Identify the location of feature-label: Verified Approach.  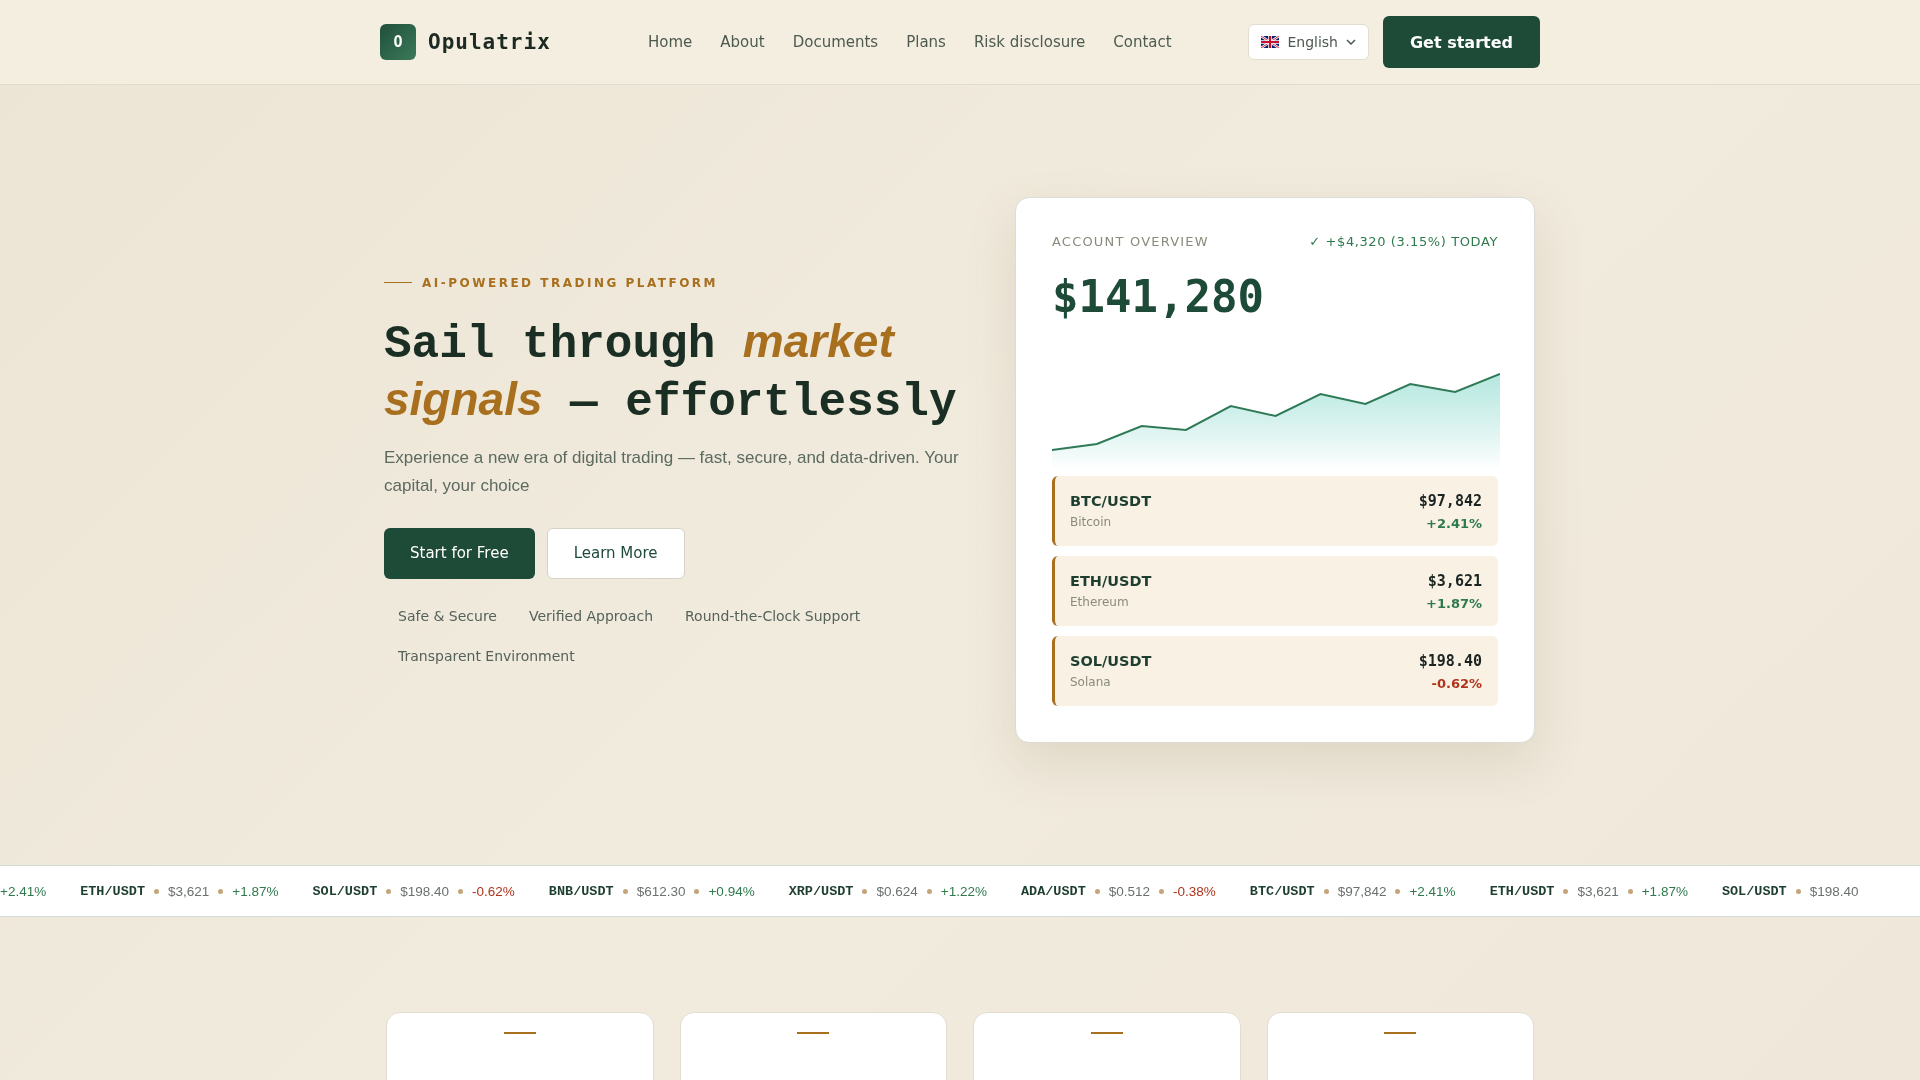
(590, 616).